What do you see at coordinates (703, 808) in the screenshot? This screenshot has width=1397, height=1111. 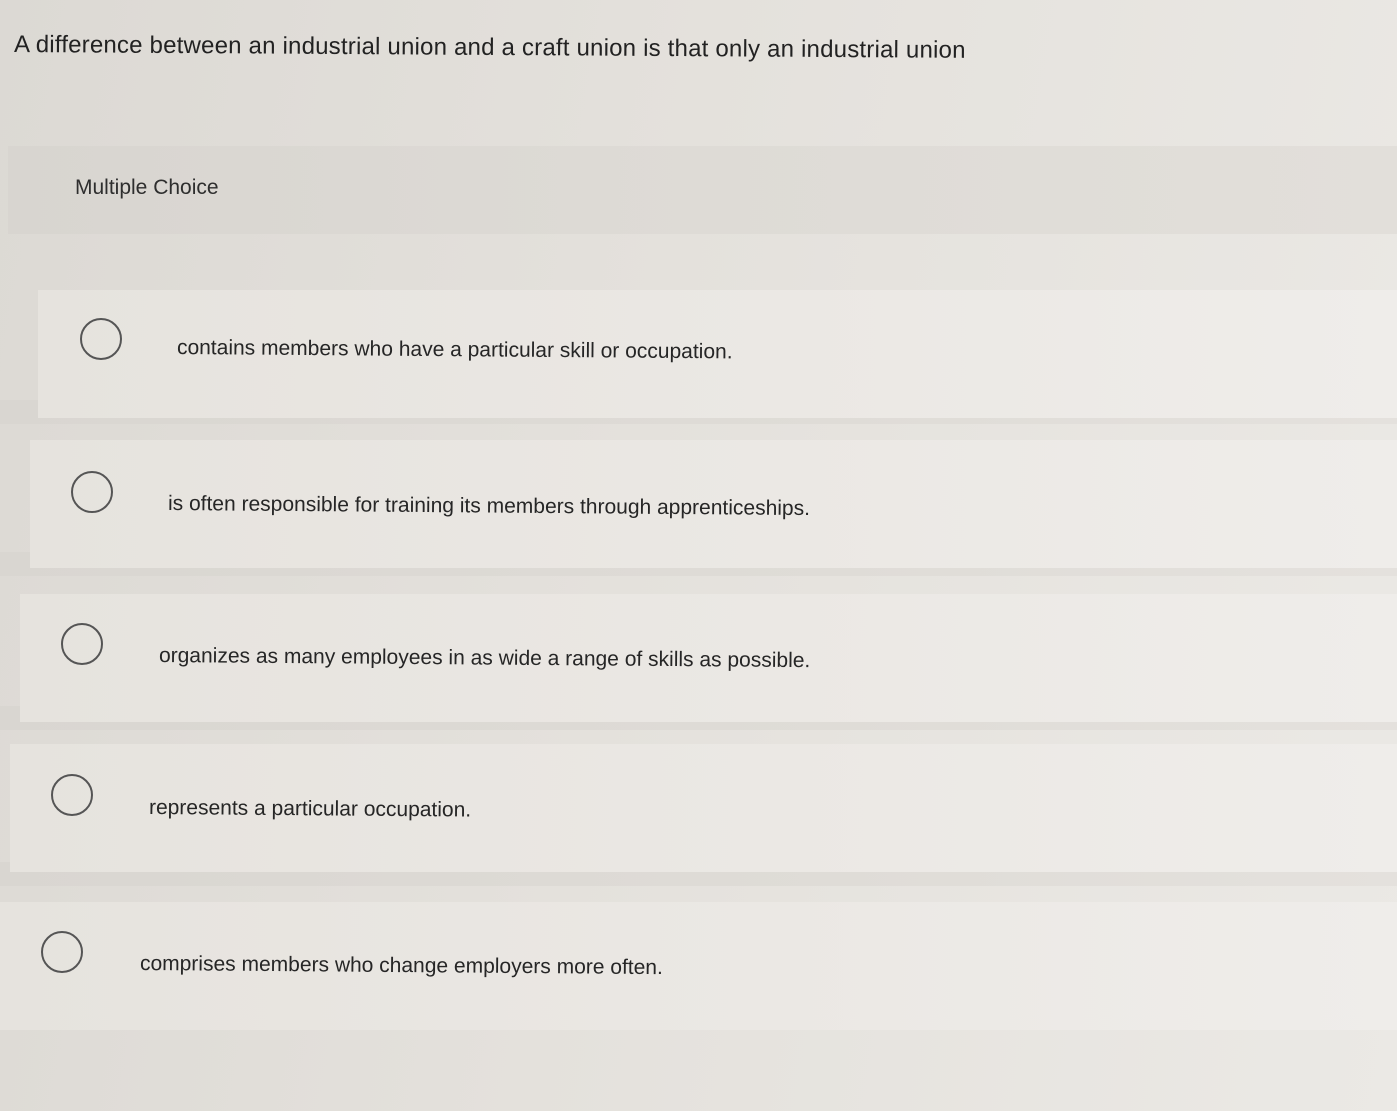 I see `answer-option-4: represents a particular occupation.` at bounding box center [703, 808].